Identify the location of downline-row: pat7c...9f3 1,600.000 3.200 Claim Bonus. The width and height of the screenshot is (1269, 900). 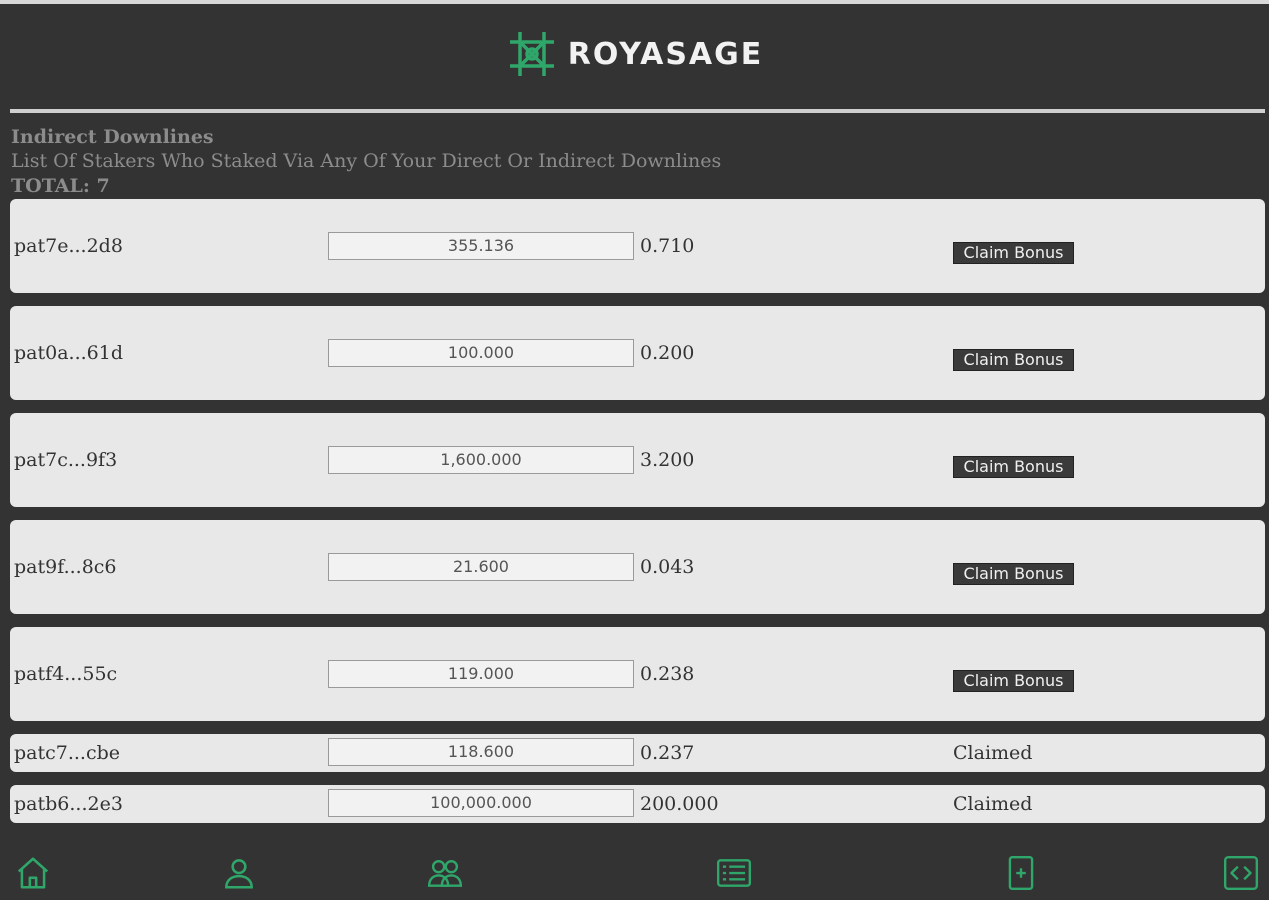
(637, 460).